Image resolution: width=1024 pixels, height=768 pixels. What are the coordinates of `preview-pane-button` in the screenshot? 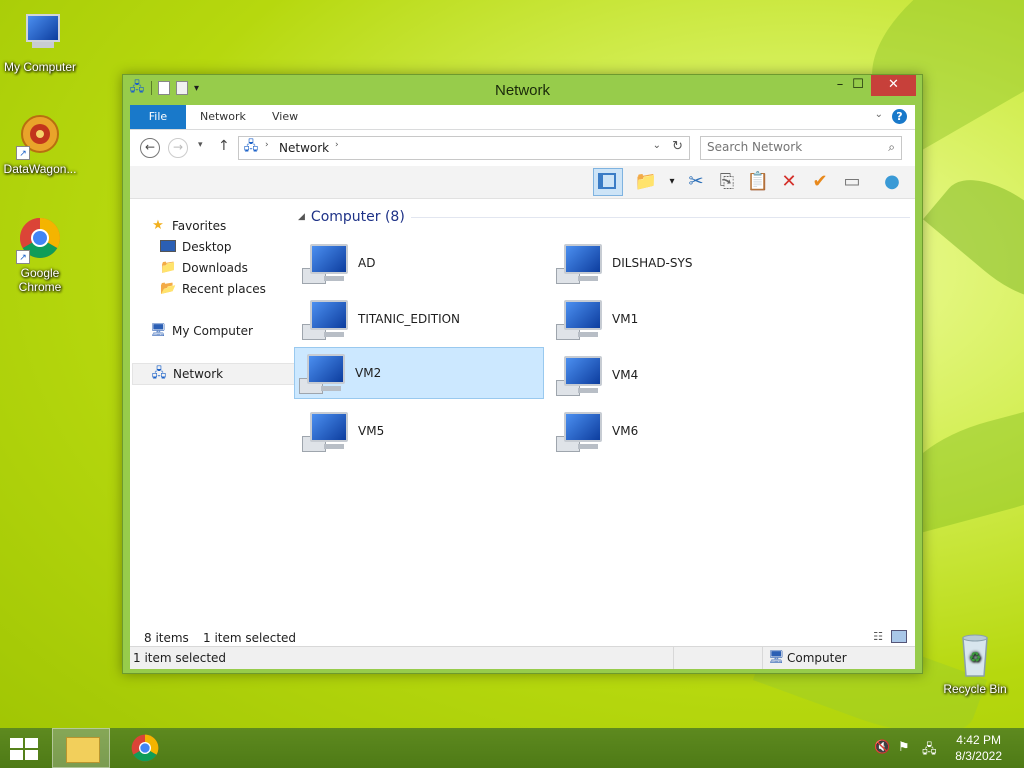 It's located at (608, 182).